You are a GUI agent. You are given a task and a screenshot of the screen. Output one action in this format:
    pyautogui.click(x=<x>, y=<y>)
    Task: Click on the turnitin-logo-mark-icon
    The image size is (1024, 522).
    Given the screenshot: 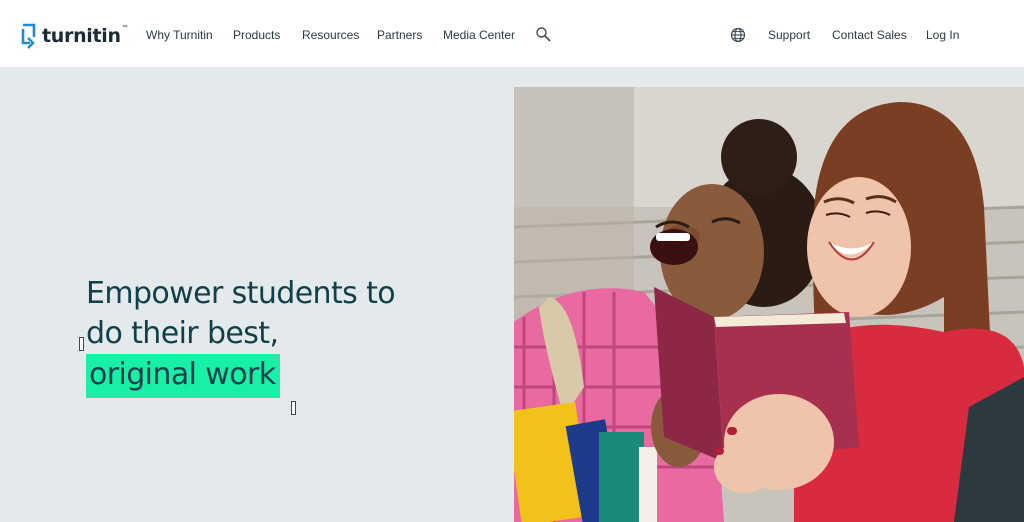 What is the action you would take?
    pyautogui.click(x=28, y=36)
    